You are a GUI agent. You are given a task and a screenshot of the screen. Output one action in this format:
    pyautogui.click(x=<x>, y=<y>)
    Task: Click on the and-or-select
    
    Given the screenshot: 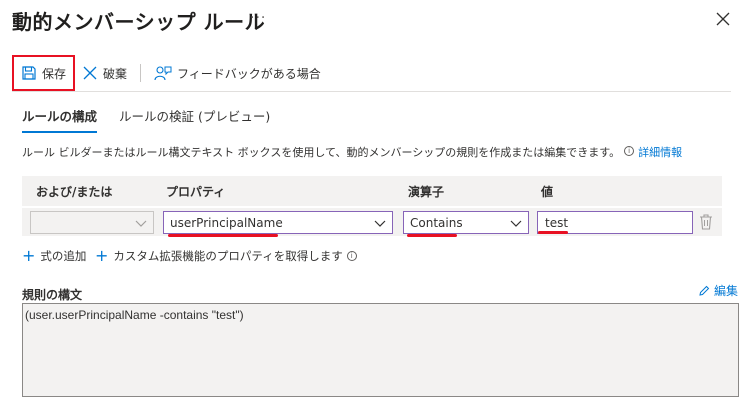 What is the action you would take?
    pyautogui.click(x=92, y=222)
    